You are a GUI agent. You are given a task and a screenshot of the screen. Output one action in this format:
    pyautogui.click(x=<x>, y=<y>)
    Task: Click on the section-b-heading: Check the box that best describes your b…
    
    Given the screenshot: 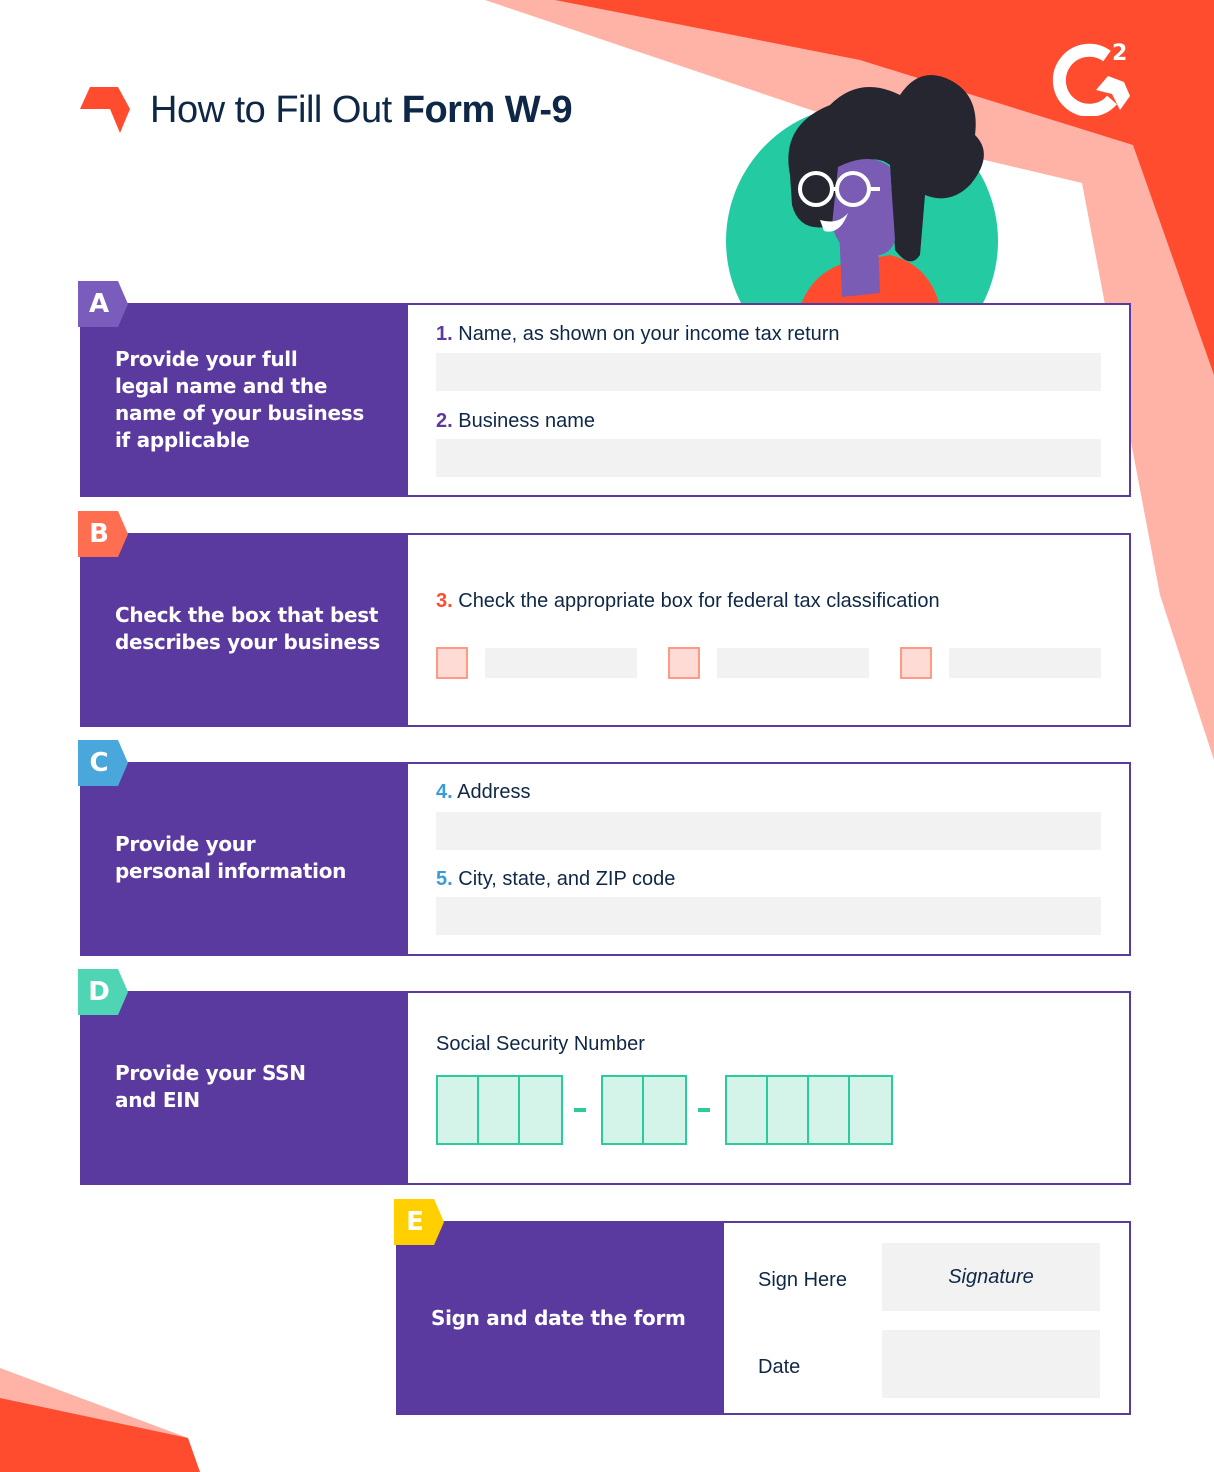 What is the action you would take?
    pyautogui.click(x=247, y=628)
    